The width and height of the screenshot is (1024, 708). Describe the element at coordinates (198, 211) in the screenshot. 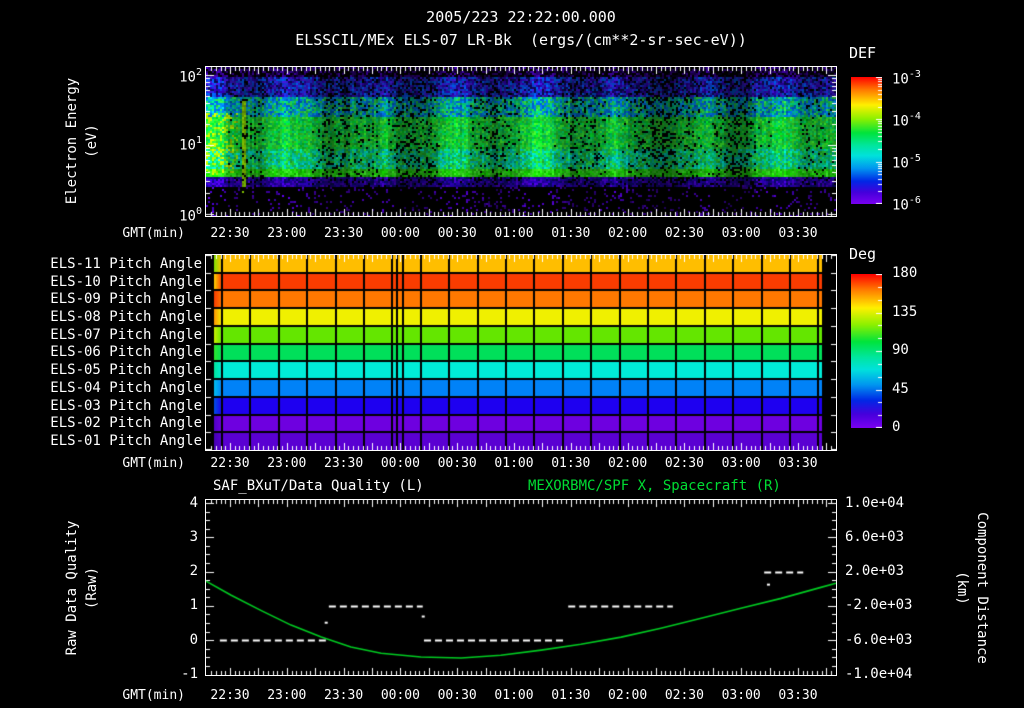

I see `energy-ytick-label-exponent: 0` at that location.